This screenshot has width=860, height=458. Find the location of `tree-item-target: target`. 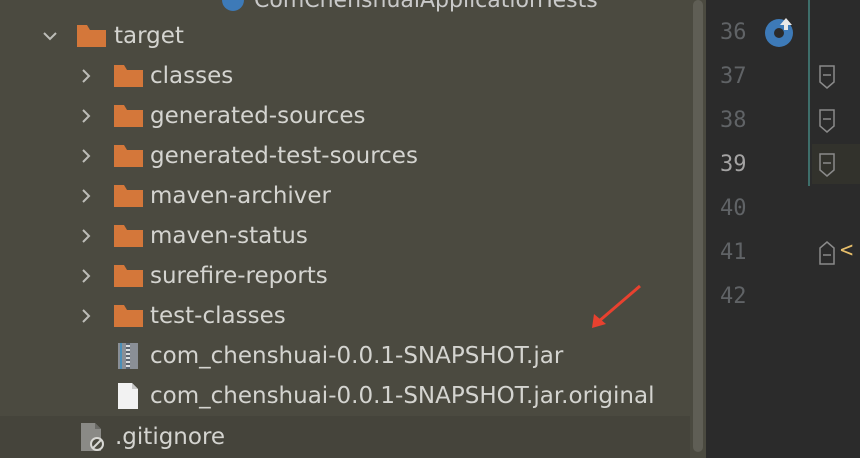

tree-item-target: target is located at coordinates (353, 36).